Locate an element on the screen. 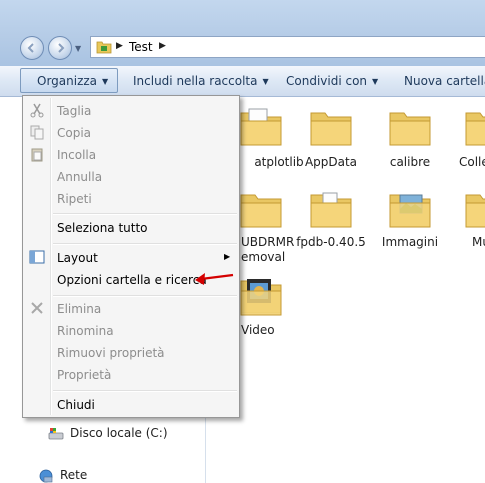 This screenshot has width=485, height=483. submenu-arrow-icon: ▶ is located at coordinates (227, 256).